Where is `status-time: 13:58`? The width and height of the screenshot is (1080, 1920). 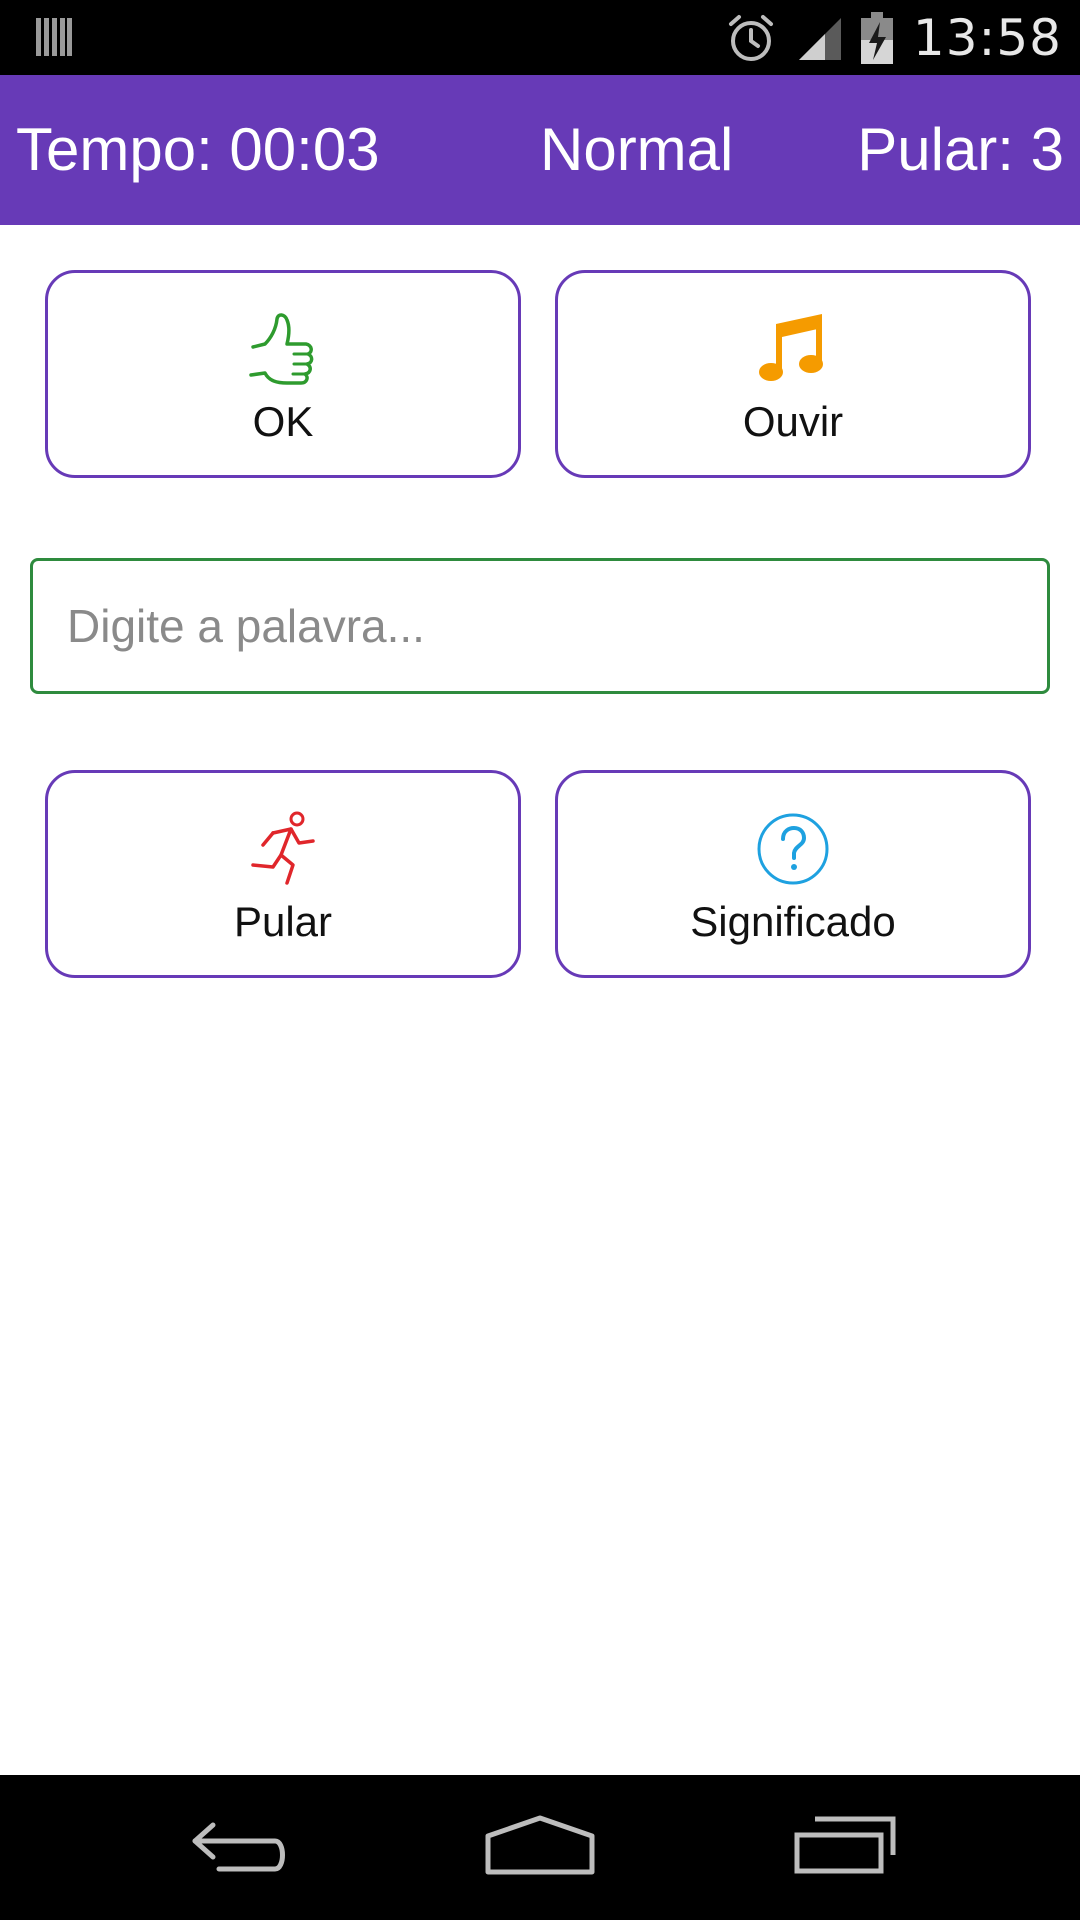
status-time: 13:58 is located at coordinates (987, 37).